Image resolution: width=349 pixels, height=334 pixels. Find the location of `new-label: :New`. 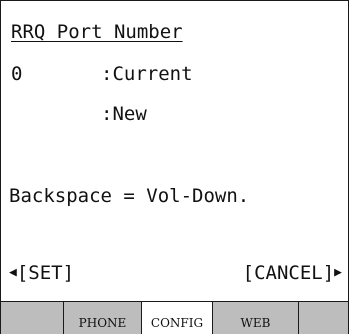

new-label: :New is located at coordinates (124, 114).